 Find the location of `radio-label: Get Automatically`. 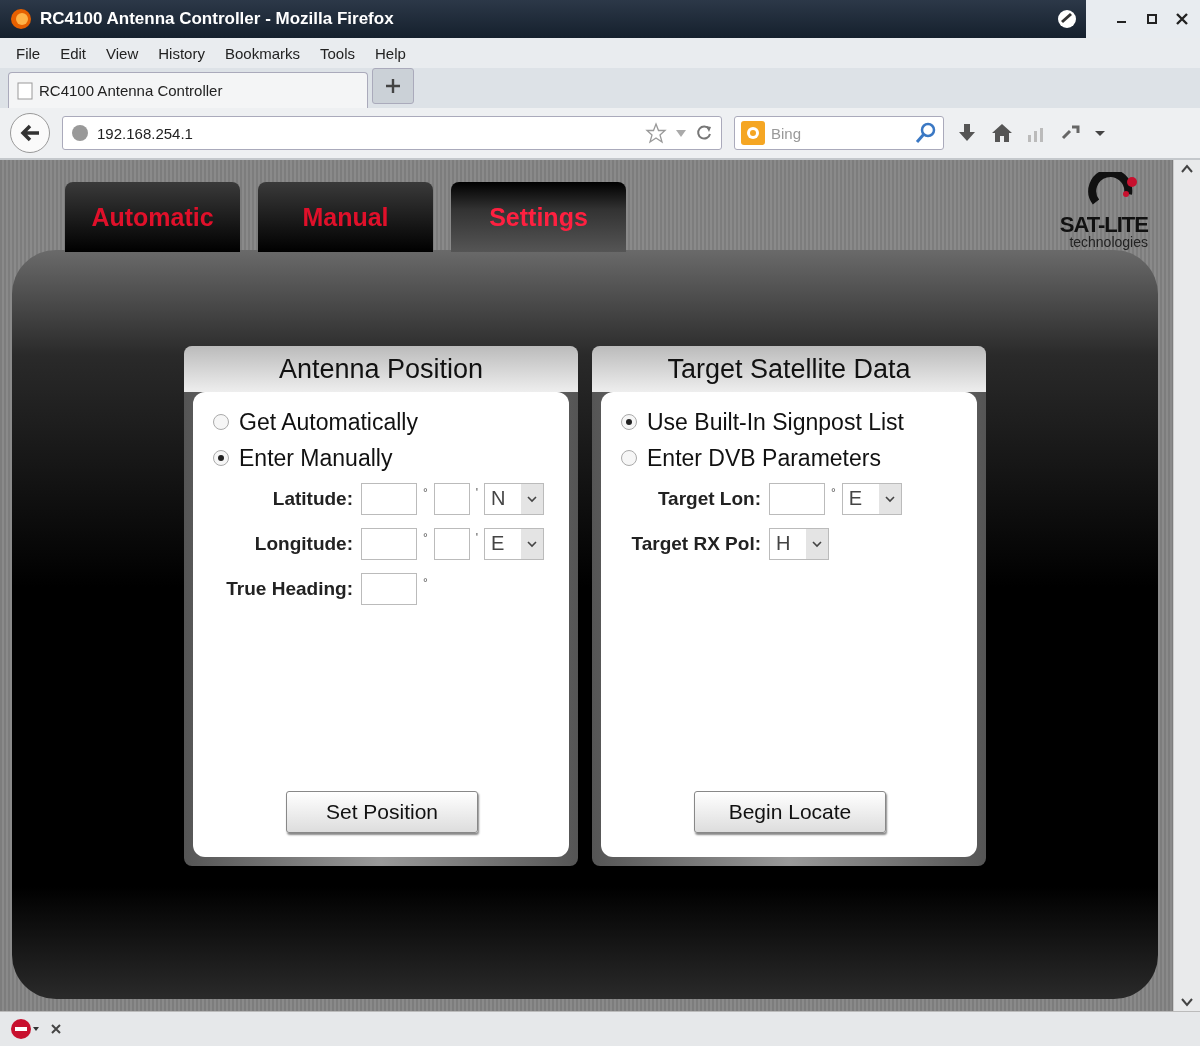

radio-label: Get Automatically is located at coordinates (328, 422).